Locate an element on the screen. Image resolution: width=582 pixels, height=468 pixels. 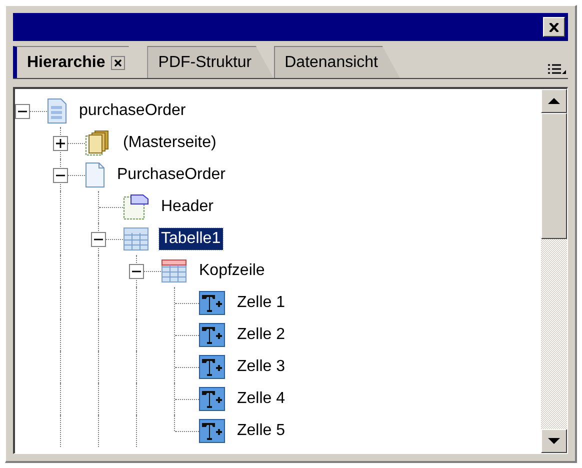
tree-item: Zelle 4 is located at coordinates (261, 399).